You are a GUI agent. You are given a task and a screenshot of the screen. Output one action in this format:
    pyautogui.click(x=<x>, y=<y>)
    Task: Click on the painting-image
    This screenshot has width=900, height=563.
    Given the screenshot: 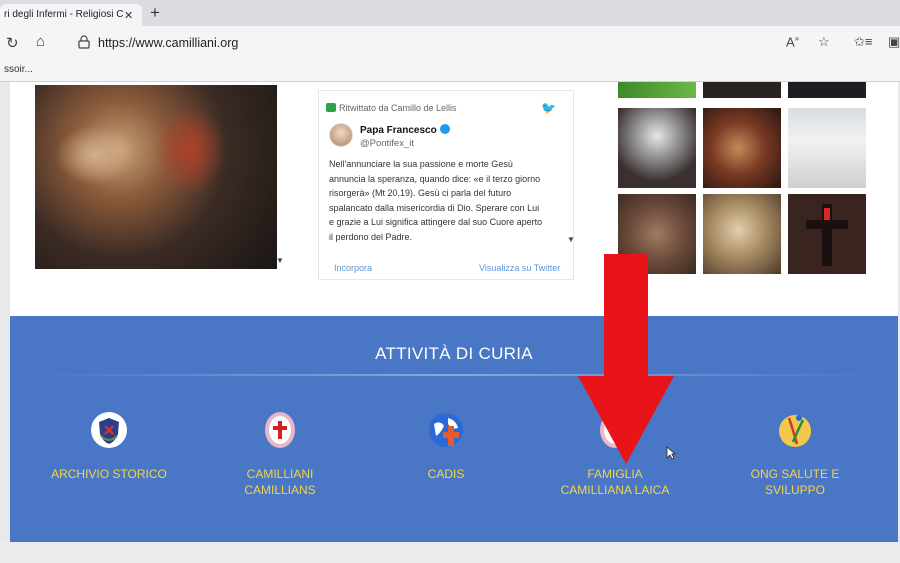 What is the action you would take?
    pyautogui.click(x=156, y=177)
    